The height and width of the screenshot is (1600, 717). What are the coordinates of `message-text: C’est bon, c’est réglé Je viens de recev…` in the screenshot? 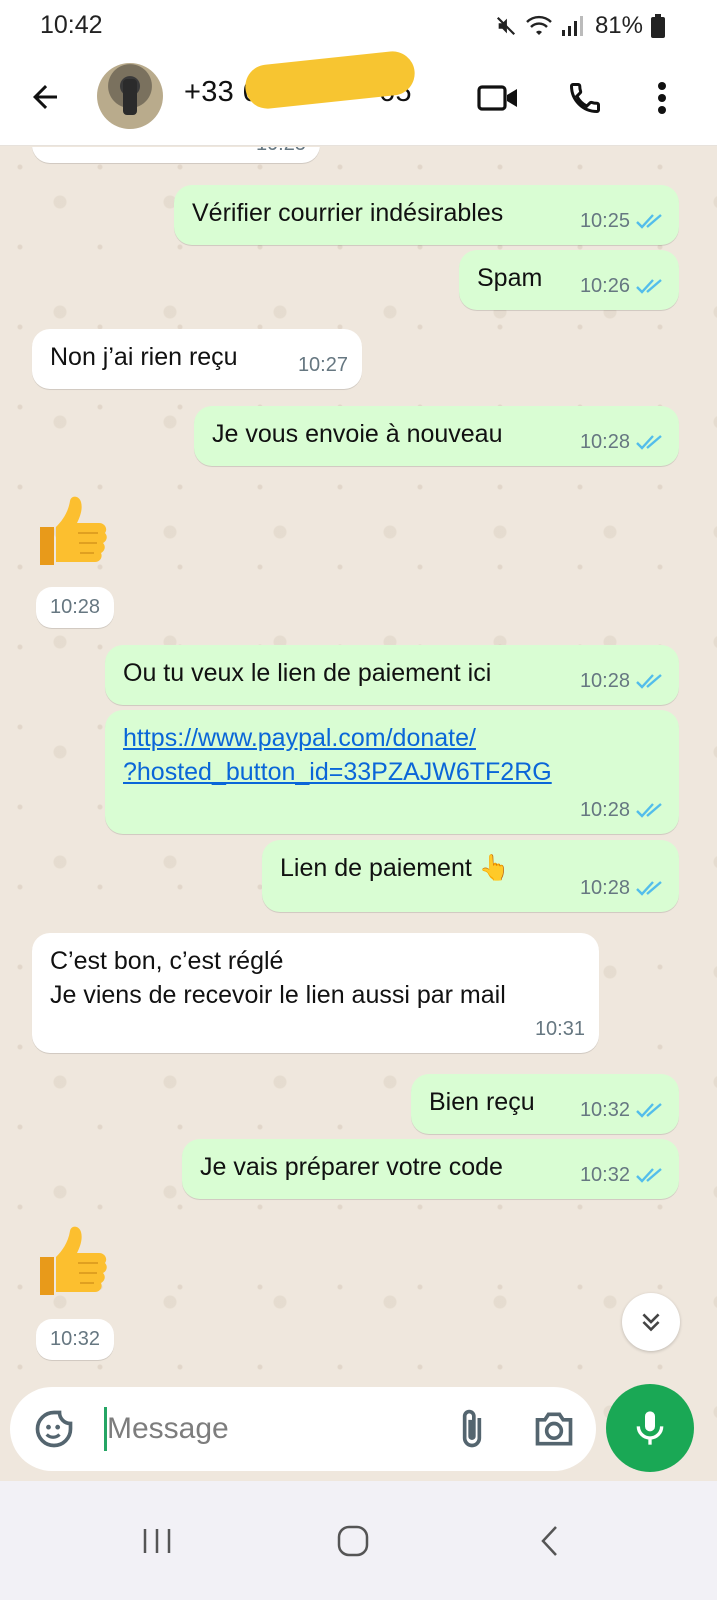 It's located at (278, 978).